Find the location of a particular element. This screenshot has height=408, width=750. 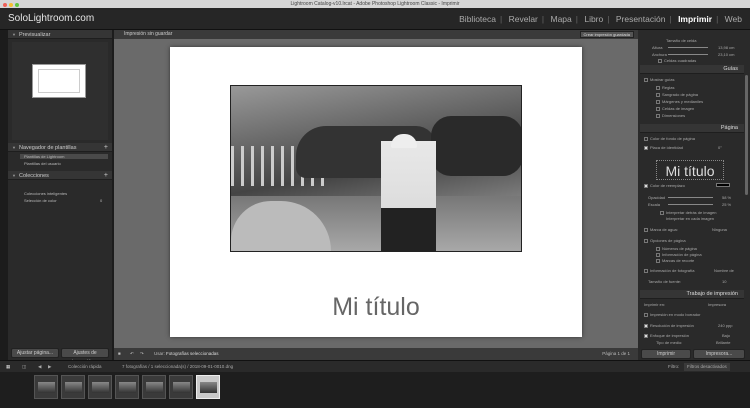

collection-smart: Colecciones inteligentes is located at coordinates (45, 193).